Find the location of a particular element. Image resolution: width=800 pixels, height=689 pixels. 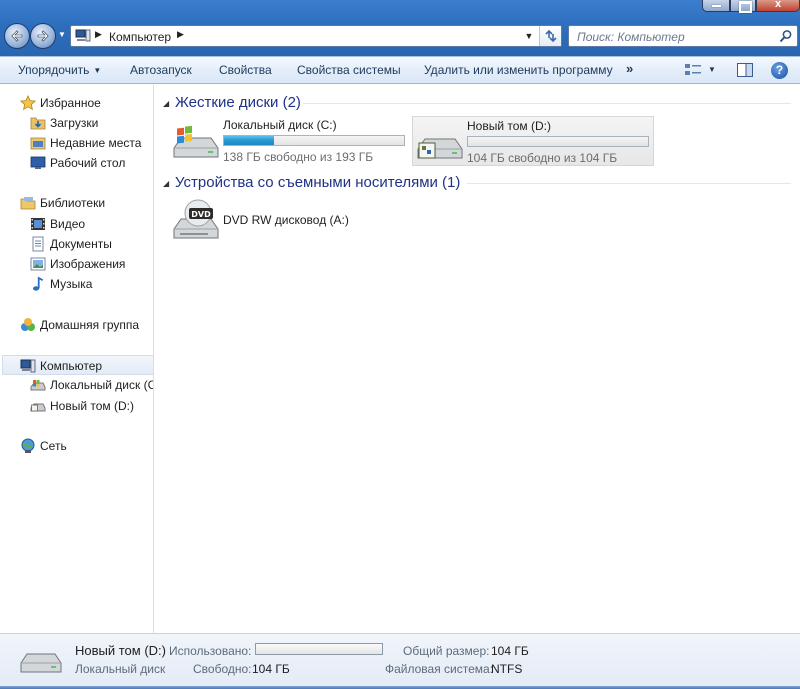

drive-name: Локальный диск (C:) is located at coordinates (280, 125).